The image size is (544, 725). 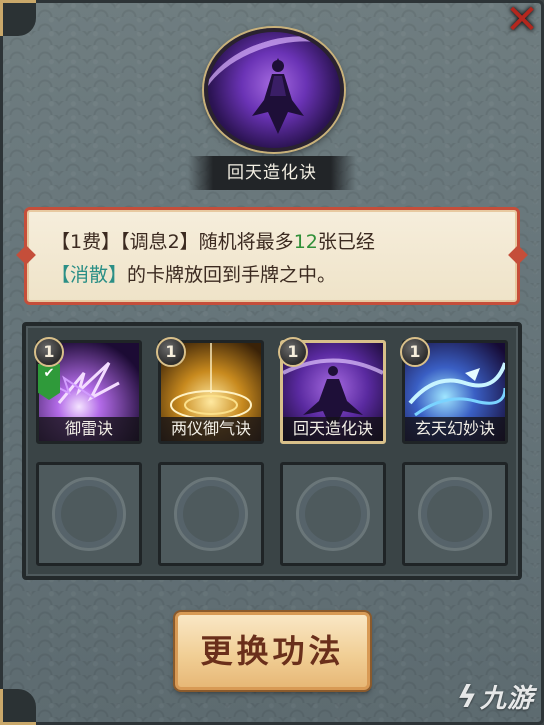 I want to click on description-line-2: 【消散】的卡牌放回到手牌之中。, so click(x=272, y=275).